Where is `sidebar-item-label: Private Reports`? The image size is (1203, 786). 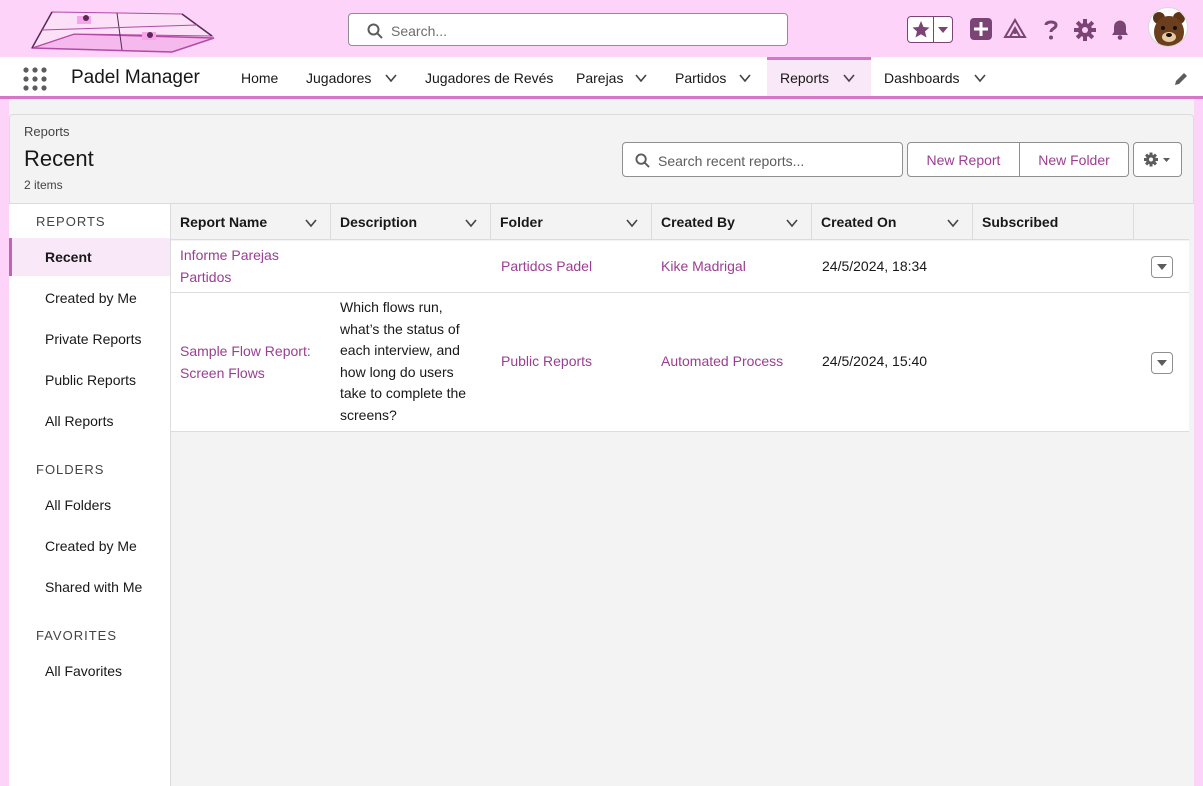
sidebar-item-label: Private Reports is located at coordinates (93, 339).